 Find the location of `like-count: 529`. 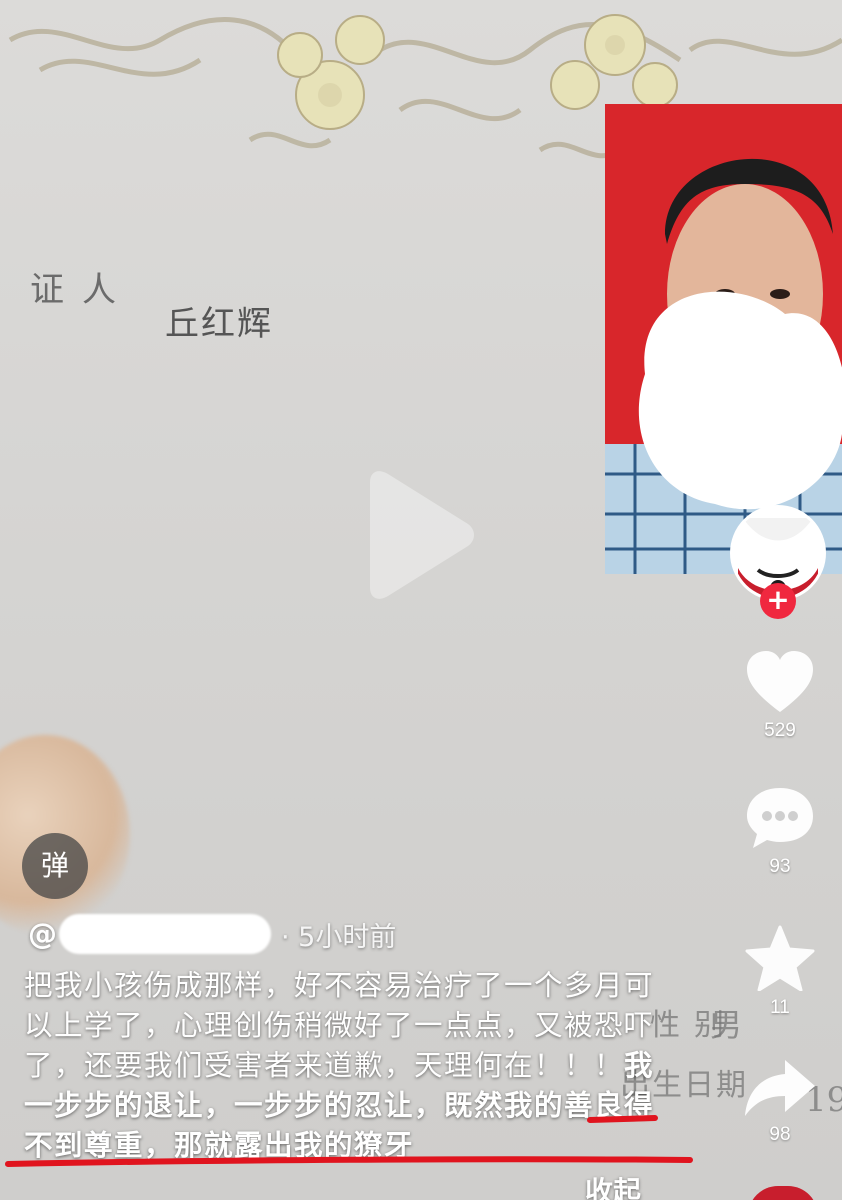

like-count: 529 is located at coordinates (780, 730).